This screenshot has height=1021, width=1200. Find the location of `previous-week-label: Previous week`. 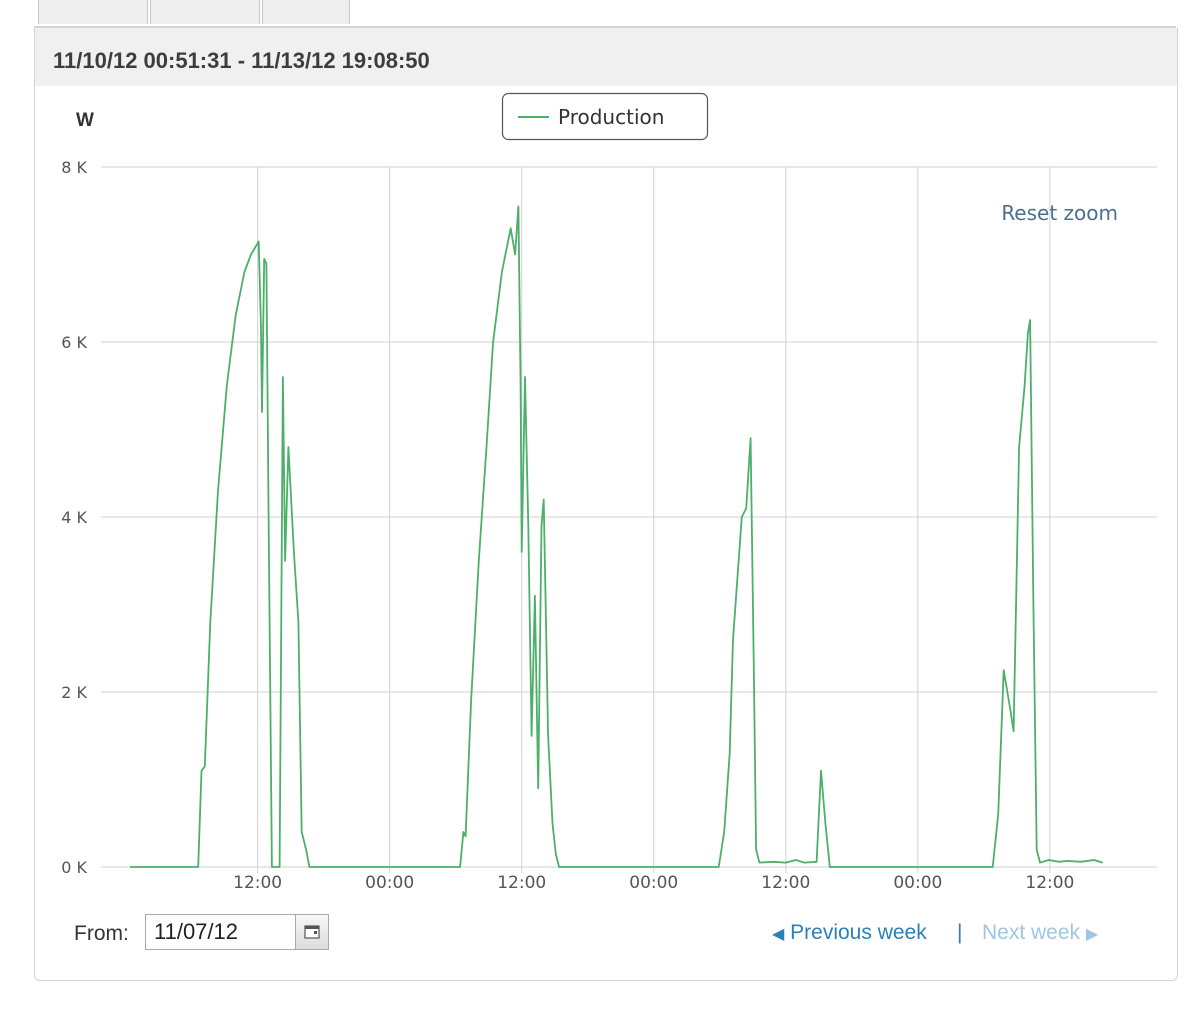

previous-week-label: Previous week is located at coordinates (858, 932).